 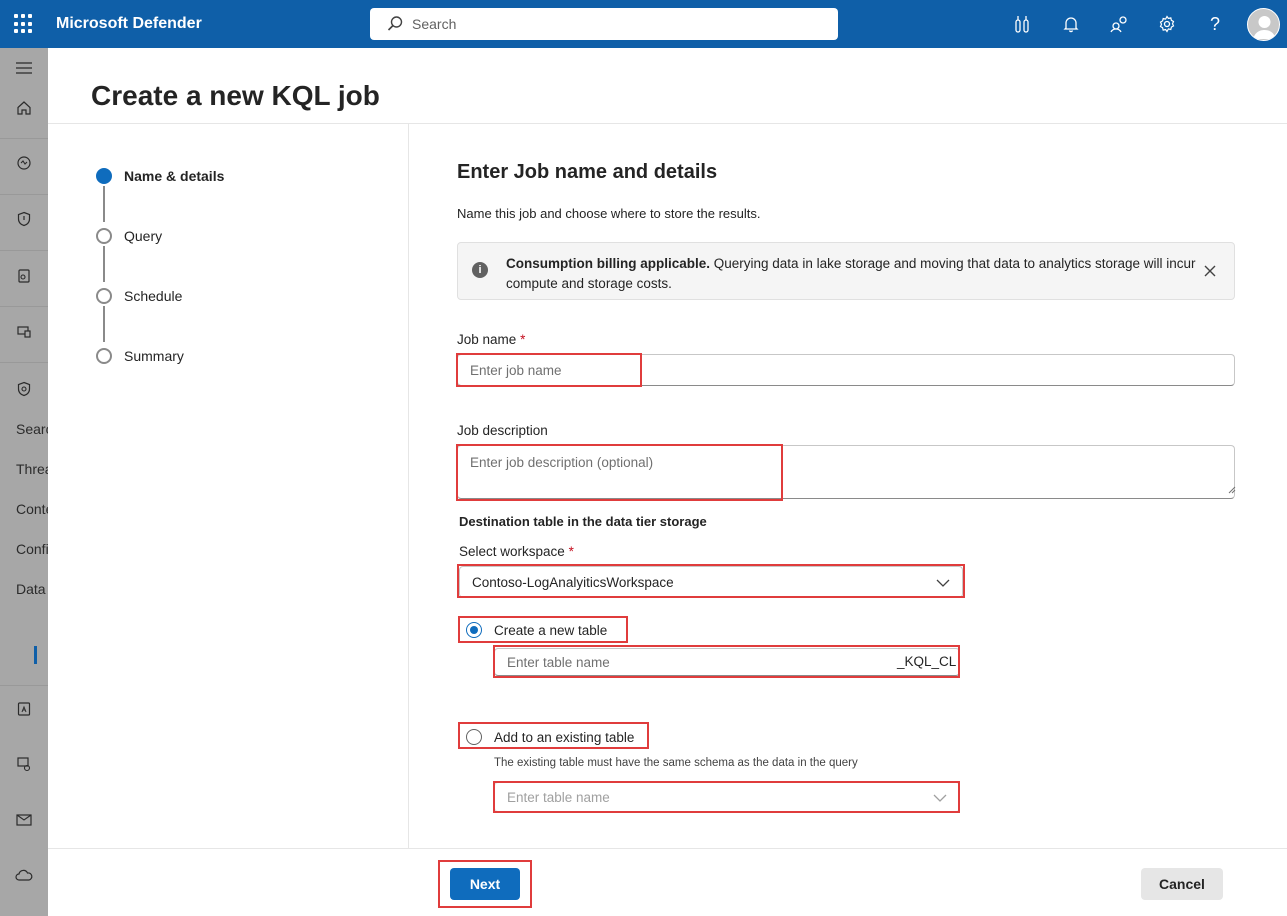 I want to click on job-name-label-text: Job name, so click(x=487, y=339).